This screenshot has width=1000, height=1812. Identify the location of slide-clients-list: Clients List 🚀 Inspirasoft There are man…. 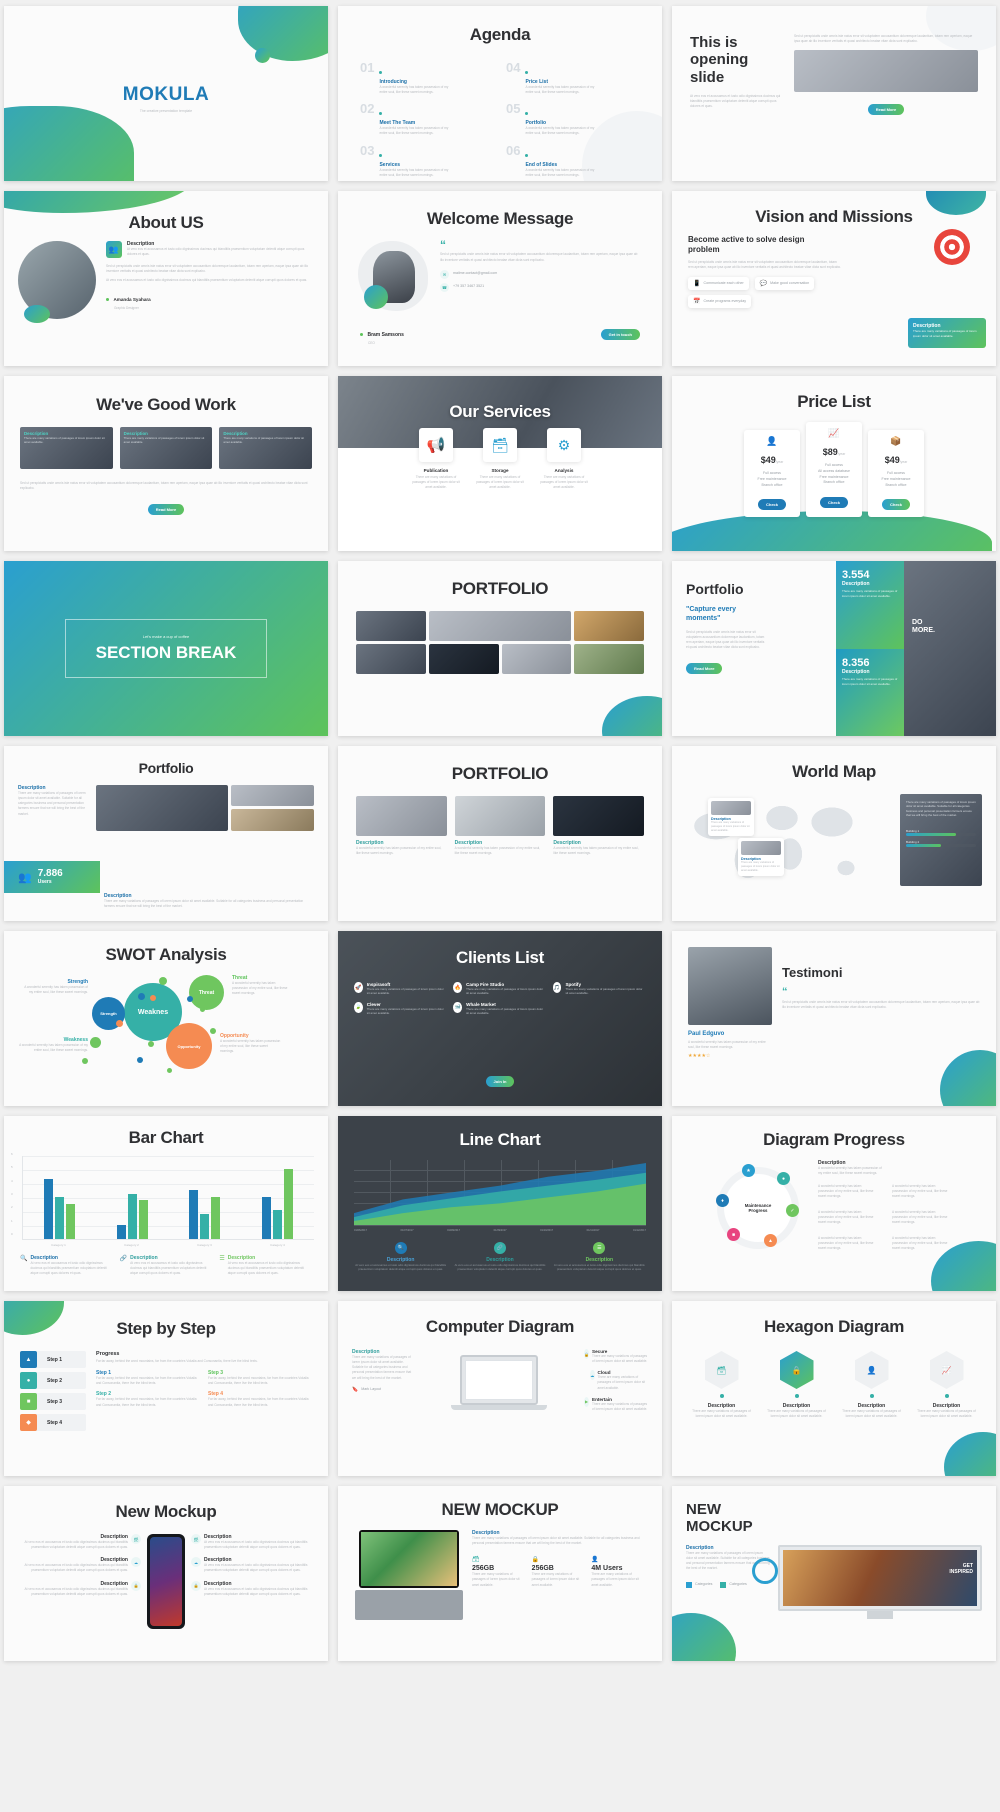
(500, 1018).